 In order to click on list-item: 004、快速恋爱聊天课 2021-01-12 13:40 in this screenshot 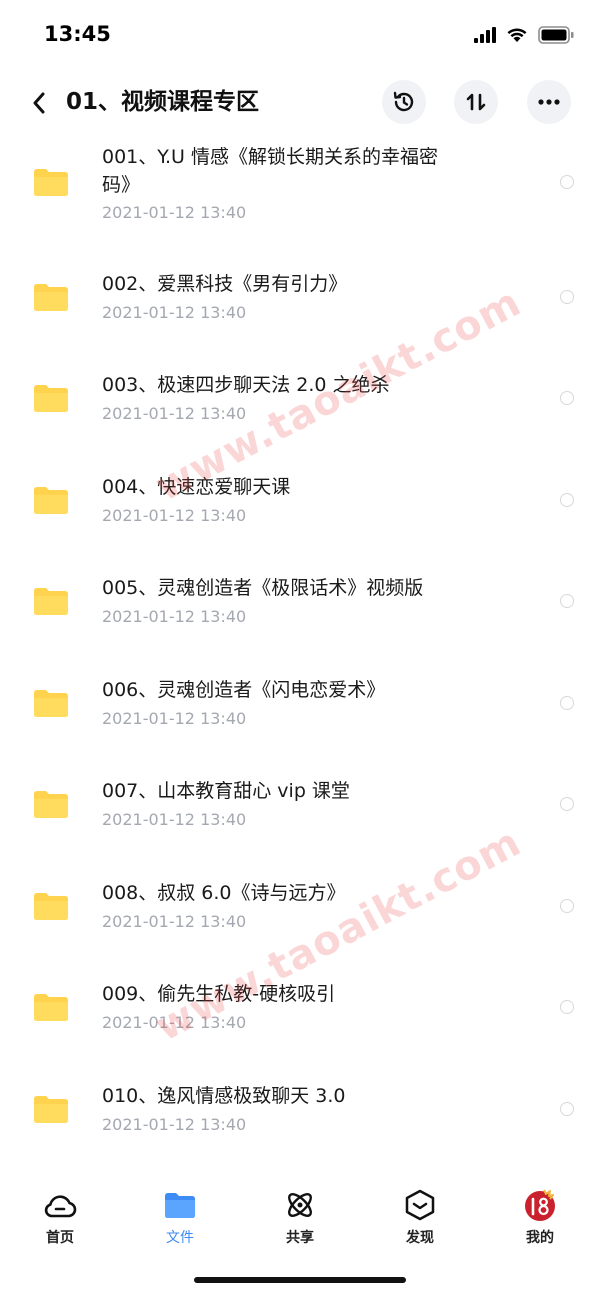, I will do `click(300, 488)`.